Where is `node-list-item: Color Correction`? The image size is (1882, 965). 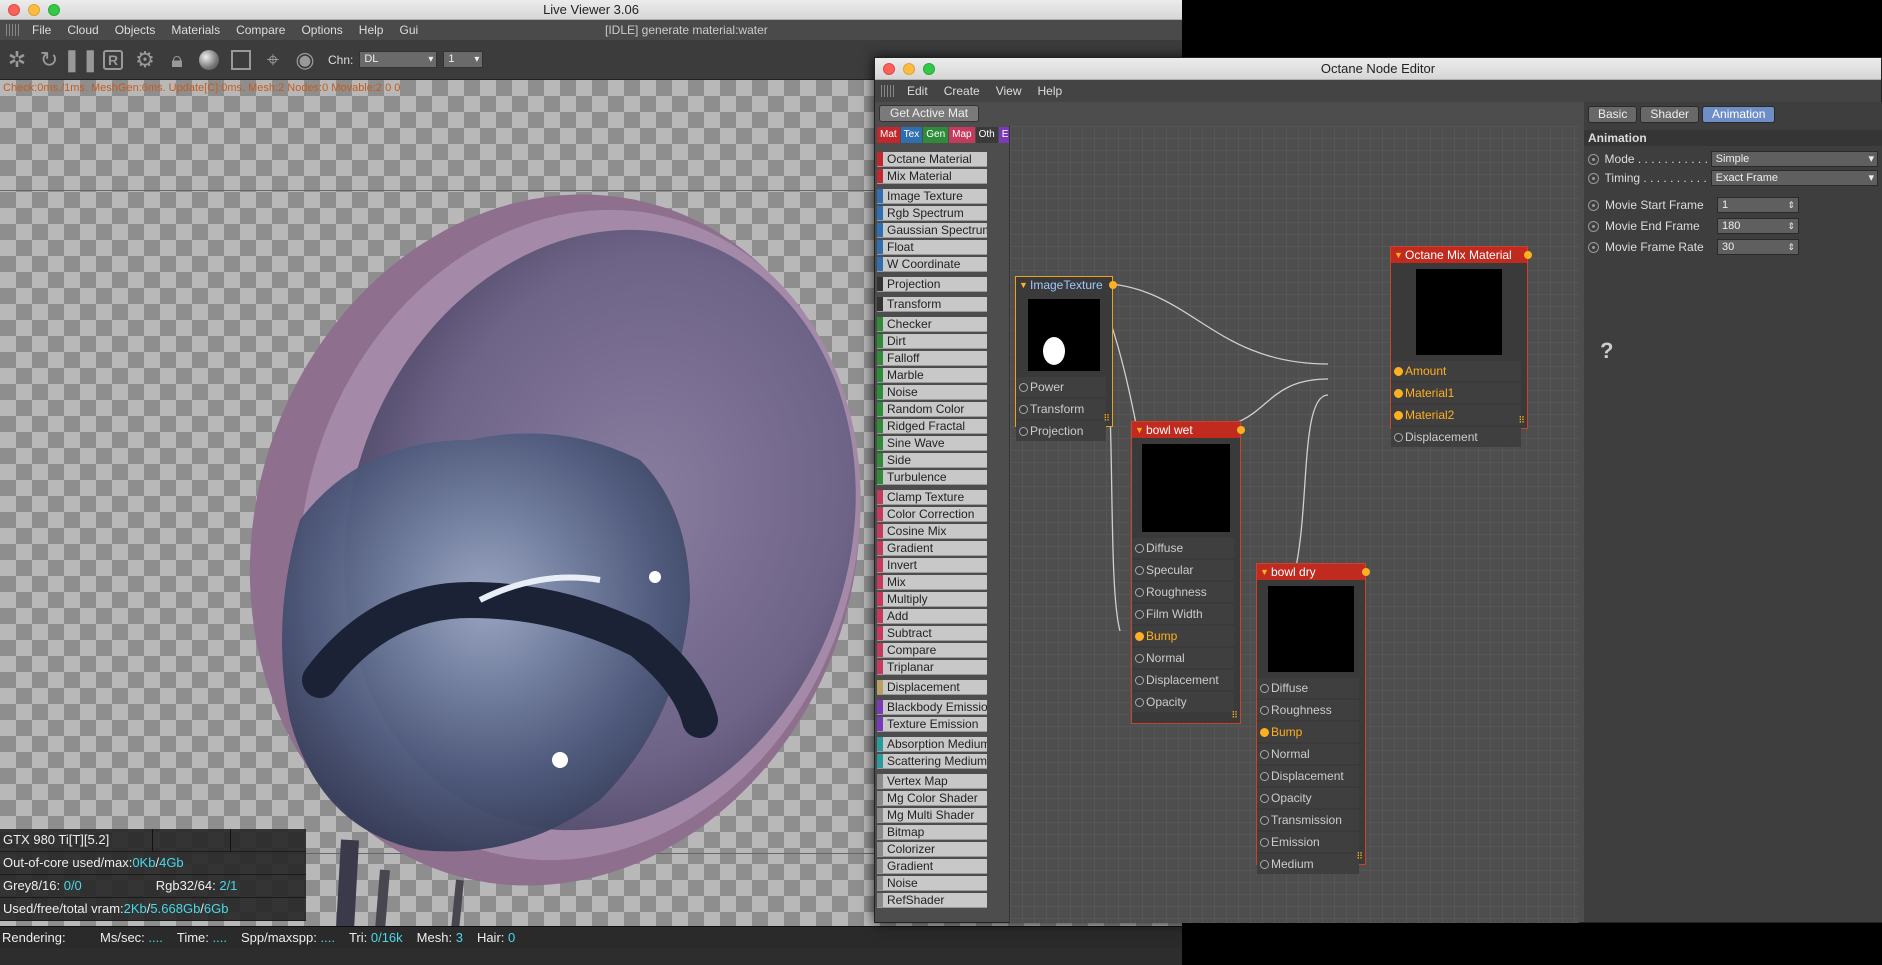 node-list-item: Color Correction is located at coordinates (932, 514).